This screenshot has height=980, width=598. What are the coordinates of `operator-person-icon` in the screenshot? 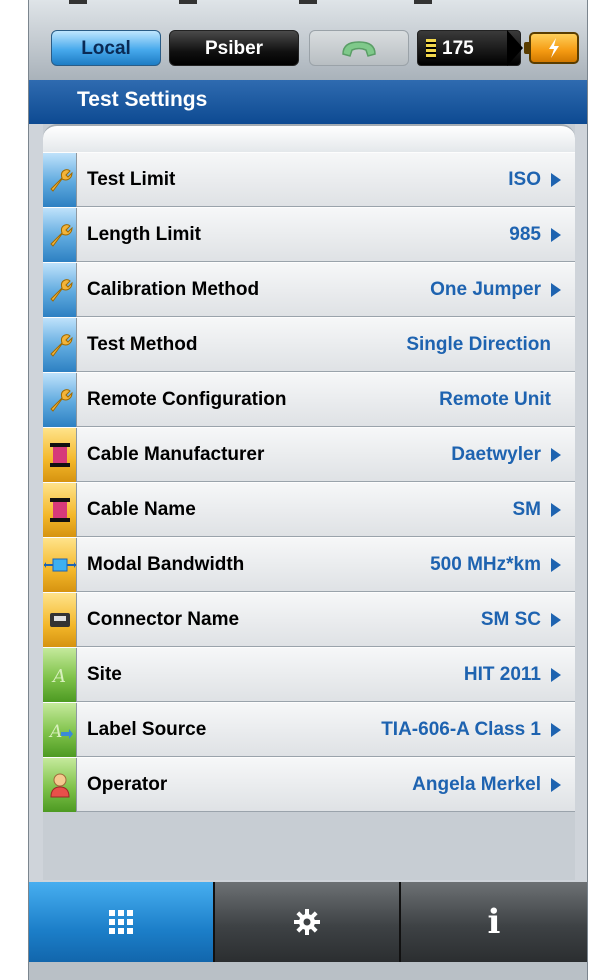 It's located at (60, 785).